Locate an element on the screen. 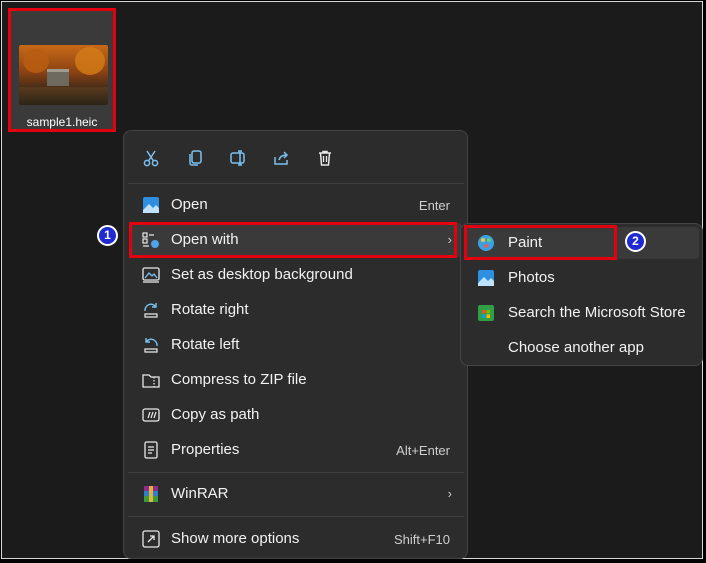  menu-item-label: Set as desktop background is located at coordinates (262, 274).